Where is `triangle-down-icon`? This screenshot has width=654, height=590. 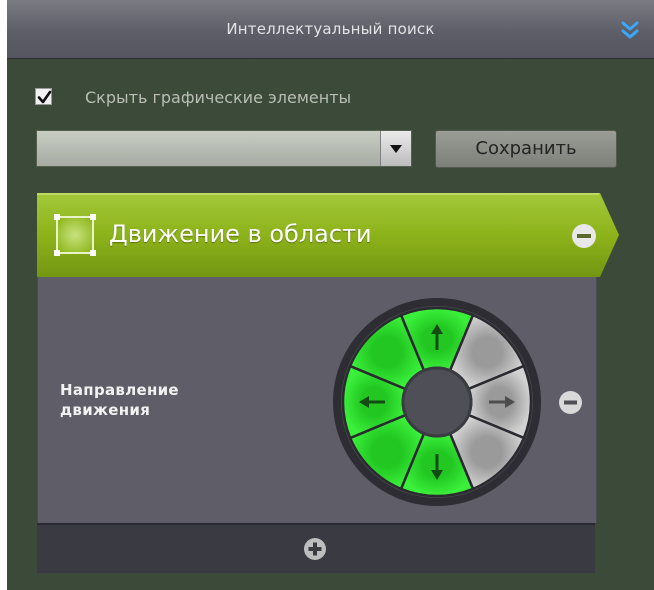
triangle-down-icon is located at coordinates (396, 149).